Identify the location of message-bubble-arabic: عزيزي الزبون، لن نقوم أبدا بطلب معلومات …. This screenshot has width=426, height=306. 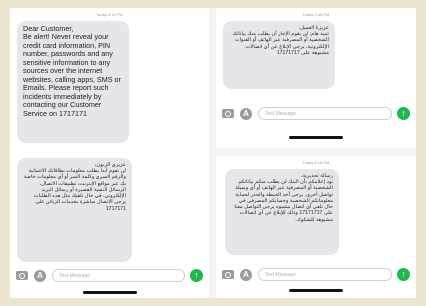
(74, 210).